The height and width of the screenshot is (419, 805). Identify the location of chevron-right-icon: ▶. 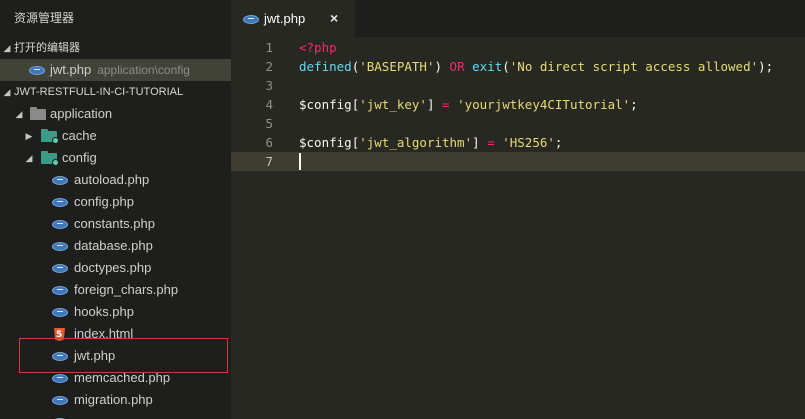
(29, 136).